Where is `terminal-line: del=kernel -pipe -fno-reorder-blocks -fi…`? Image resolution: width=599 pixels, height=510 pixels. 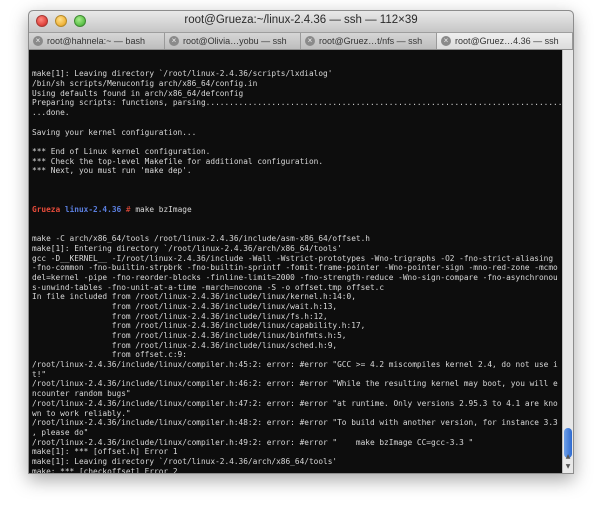
terminal-line: del=kernel -pipe -fno-reorder-blocks -fi… is located at coordinates (295, 277).